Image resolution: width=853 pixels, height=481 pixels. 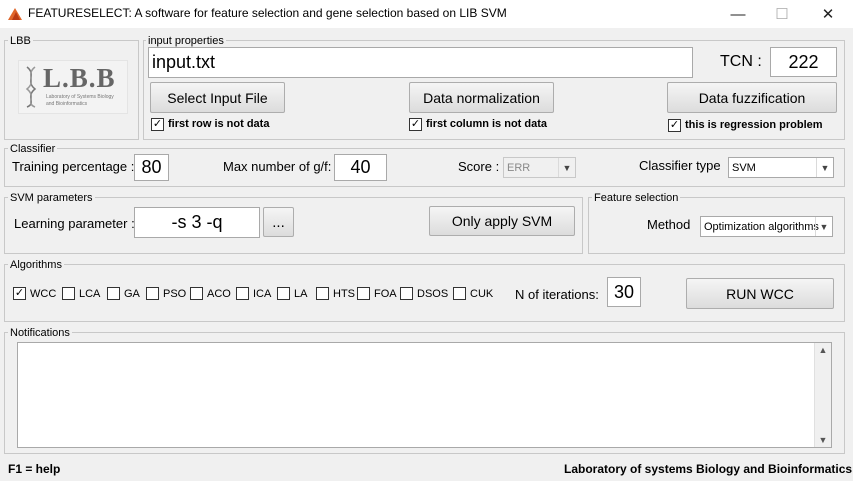 I want to click on algorithm-label-dsos: DSOS, so click(x=433, y=294).